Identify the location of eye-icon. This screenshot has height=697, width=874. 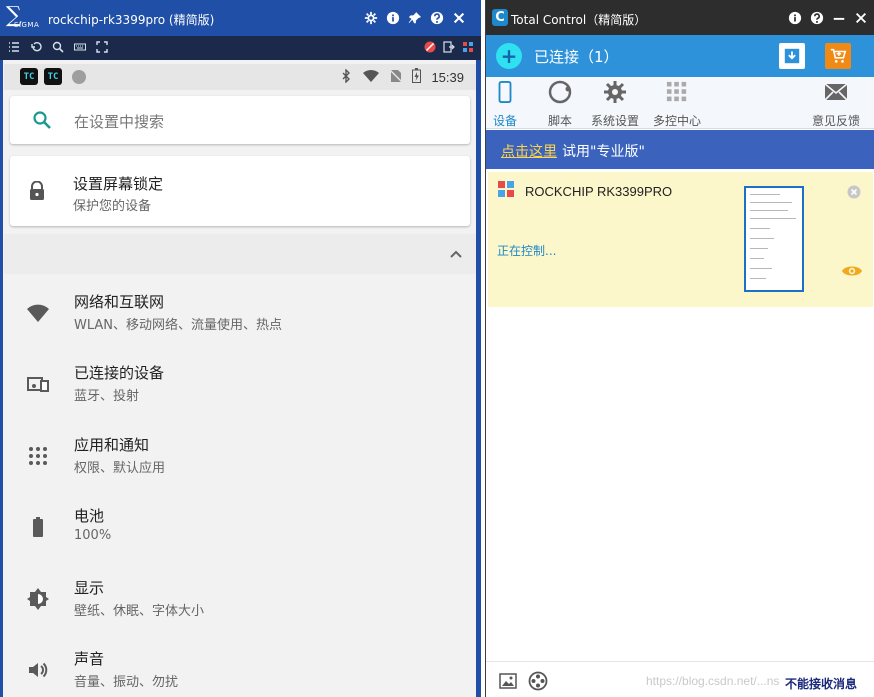
(852, 270).